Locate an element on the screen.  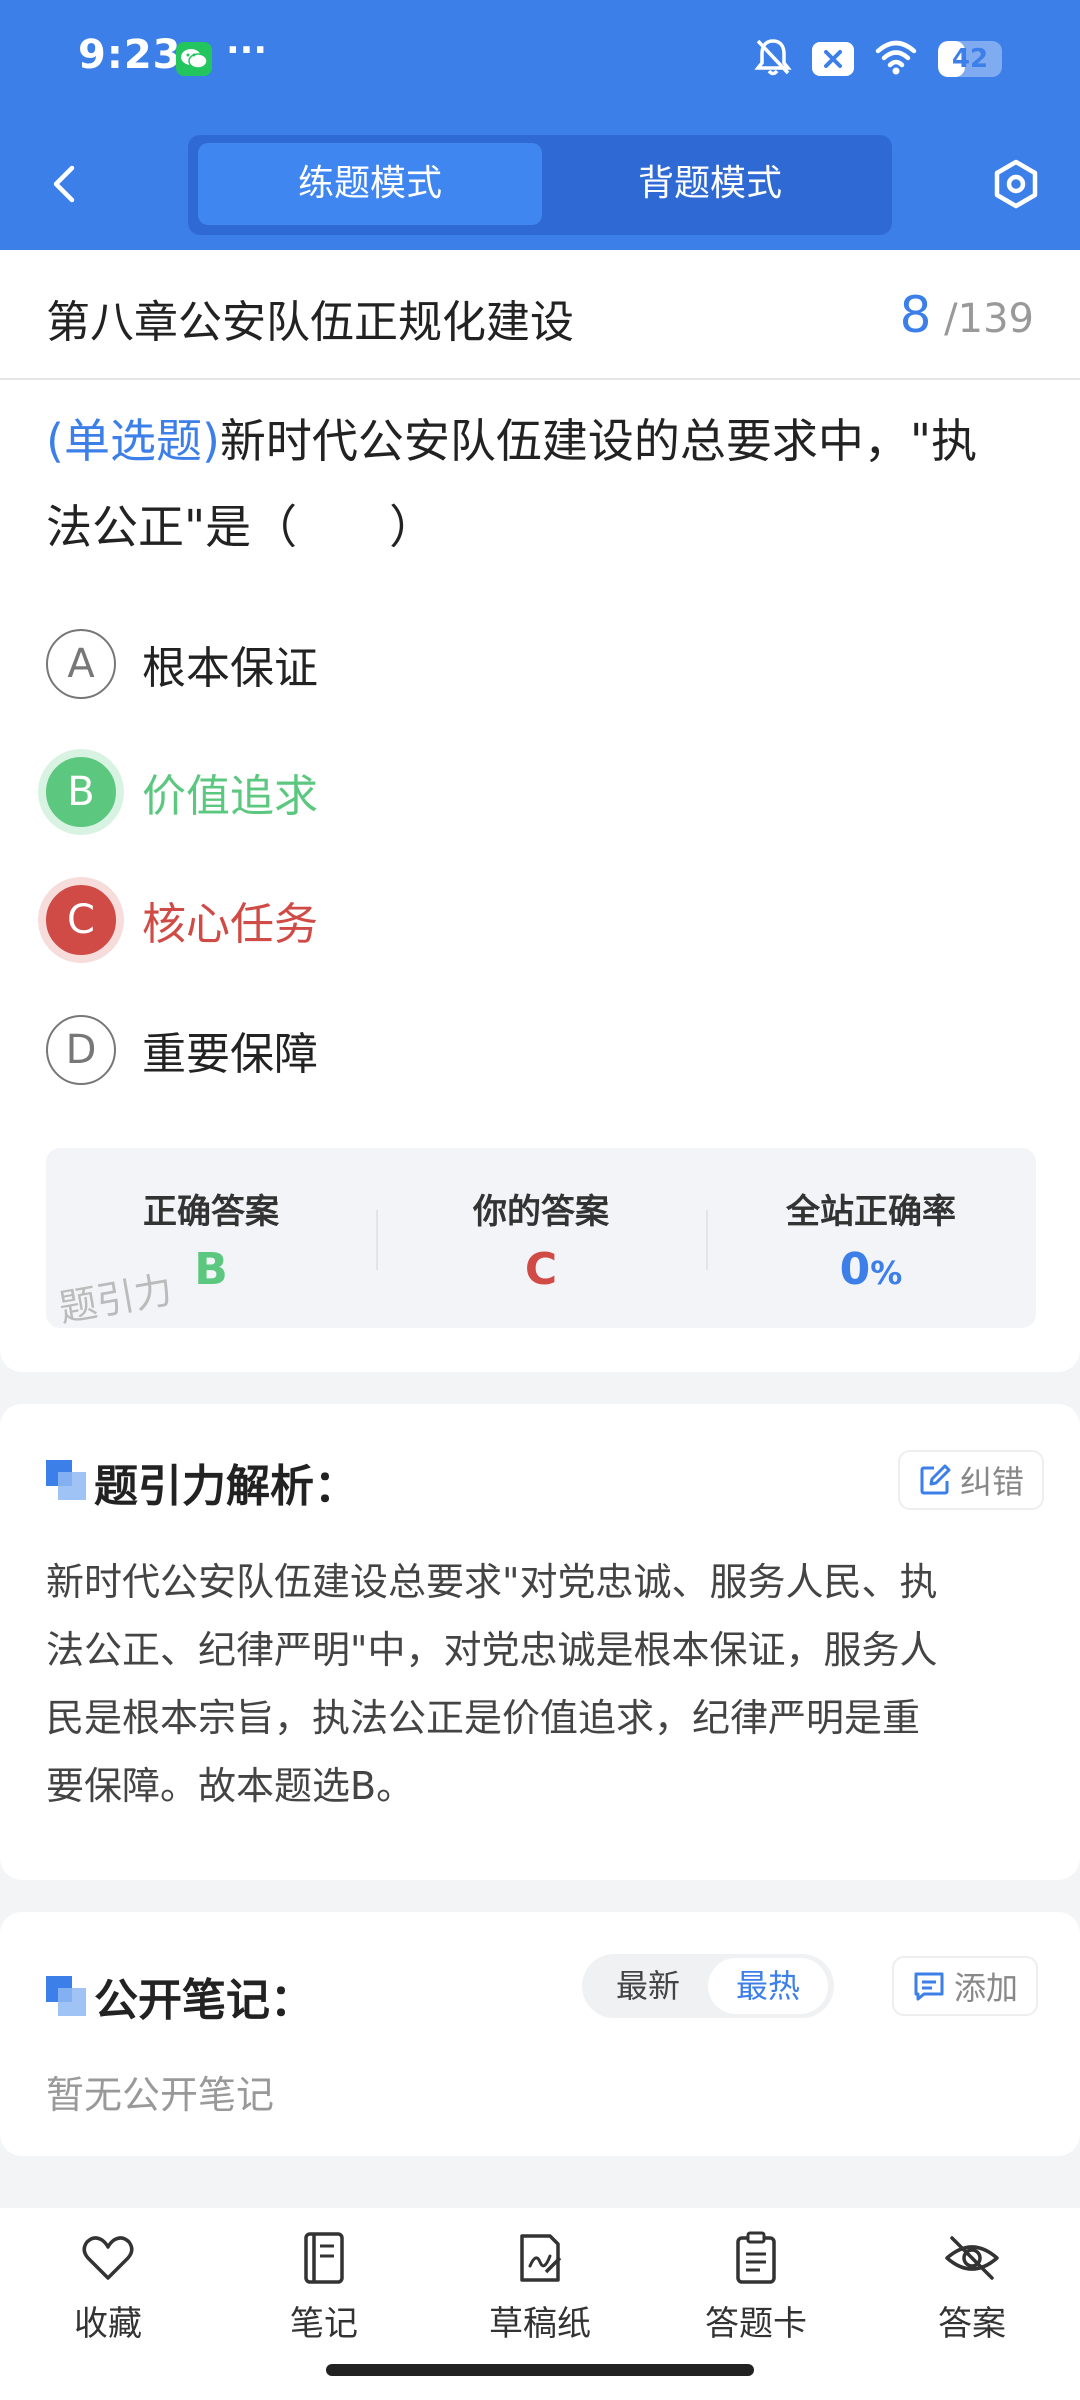
option-b-letter: B is located at coordinates (81, 792).